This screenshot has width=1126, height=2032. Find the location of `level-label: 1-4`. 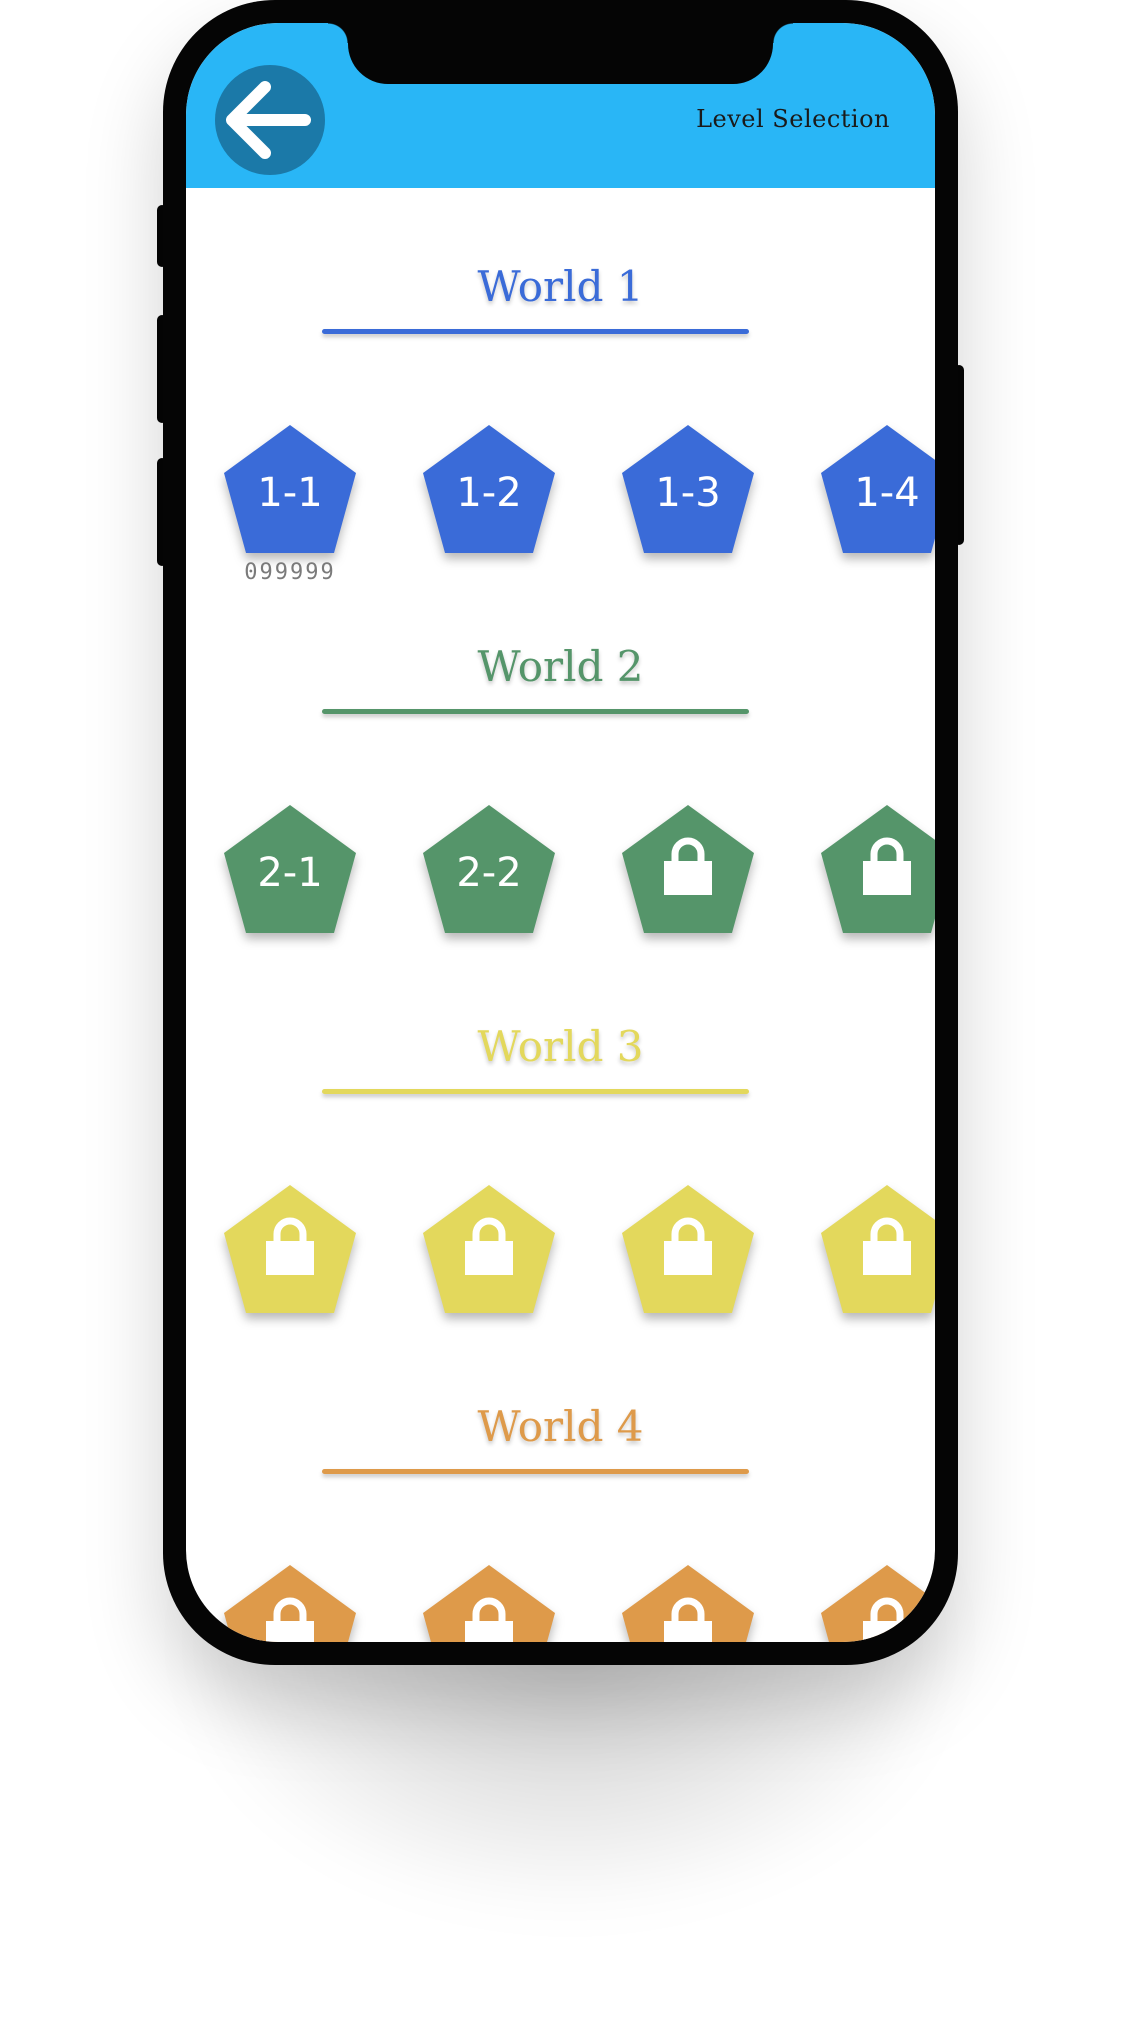

level-label: 1-4 is located at coordinates (887, 493).